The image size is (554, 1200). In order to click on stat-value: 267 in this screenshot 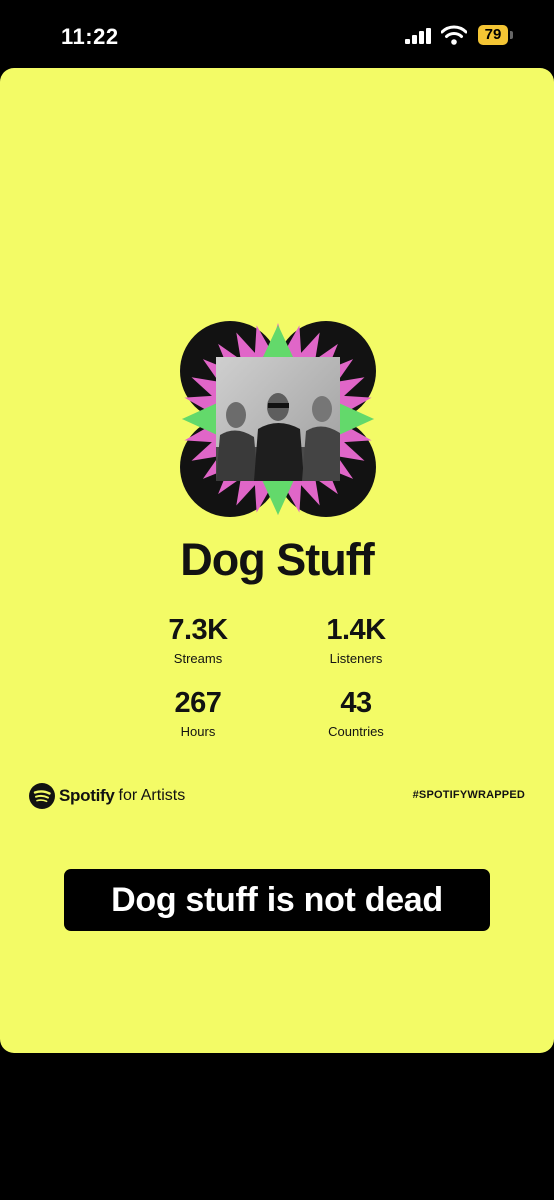, I will do `click(198, 703)`.